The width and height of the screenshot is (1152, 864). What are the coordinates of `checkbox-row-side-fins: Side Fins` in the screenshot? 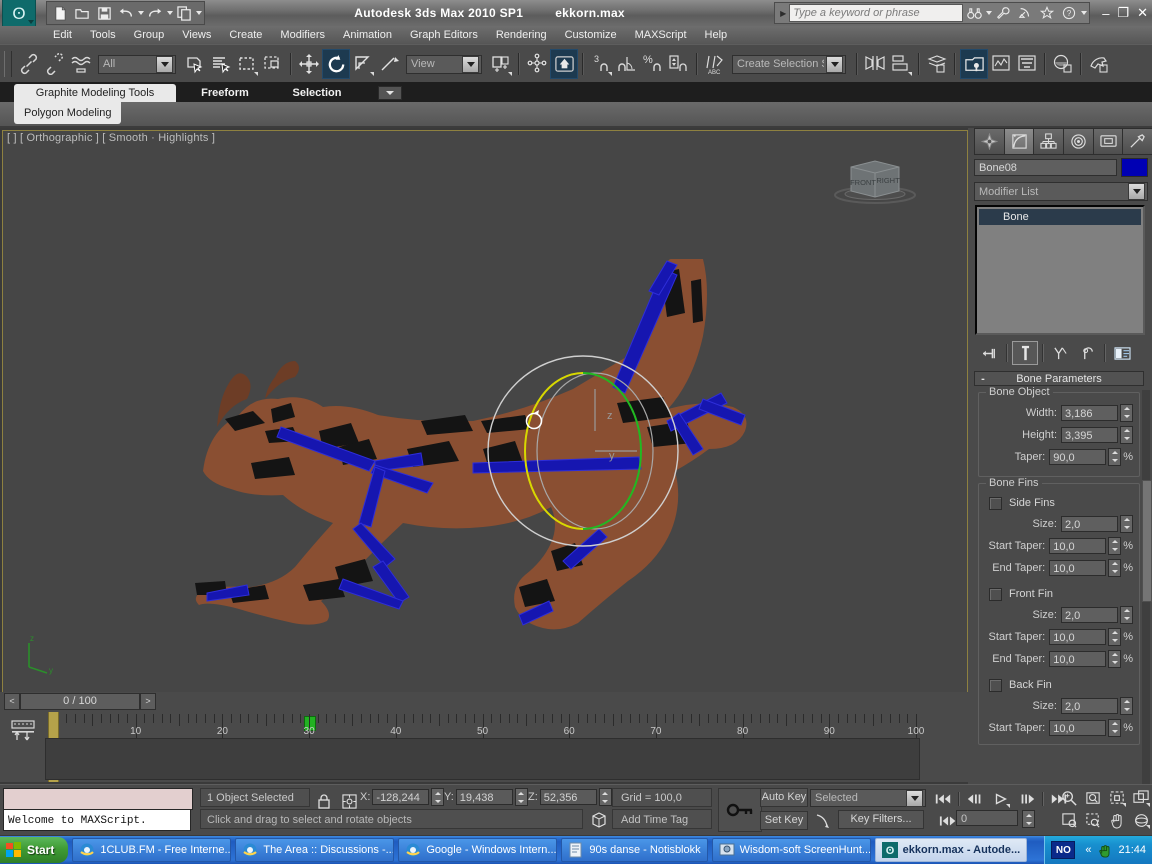 It's located at (1059, 503).